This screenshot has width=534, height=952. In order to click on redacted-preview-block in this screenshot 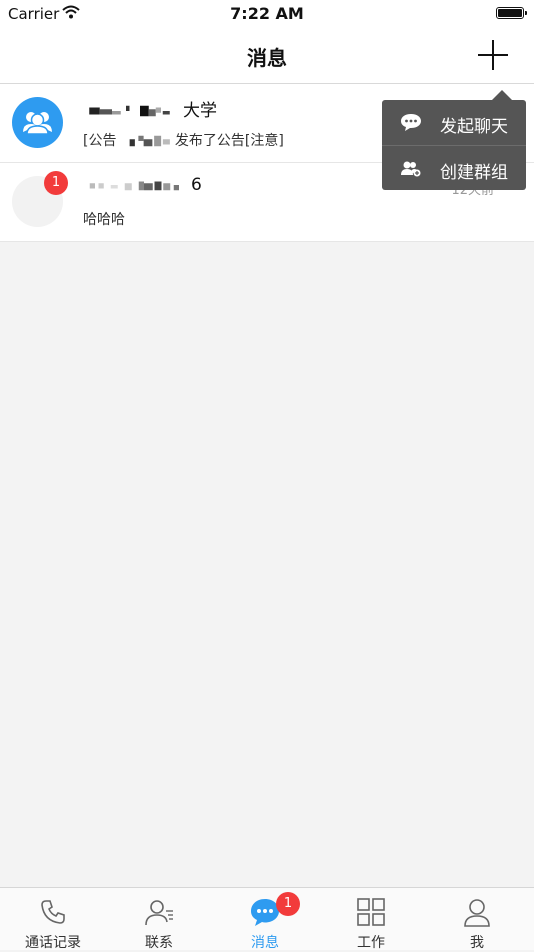, I will do `click(149, 141)`.